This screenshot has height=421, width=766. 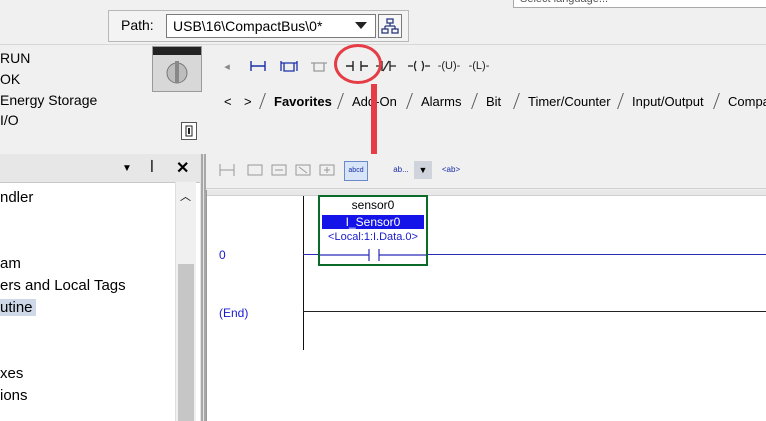 What do you see at coordinates (49, 100) in the screenshot?
I see `status-energy-storage: Energy Storage` at bounding box center [49, 100].